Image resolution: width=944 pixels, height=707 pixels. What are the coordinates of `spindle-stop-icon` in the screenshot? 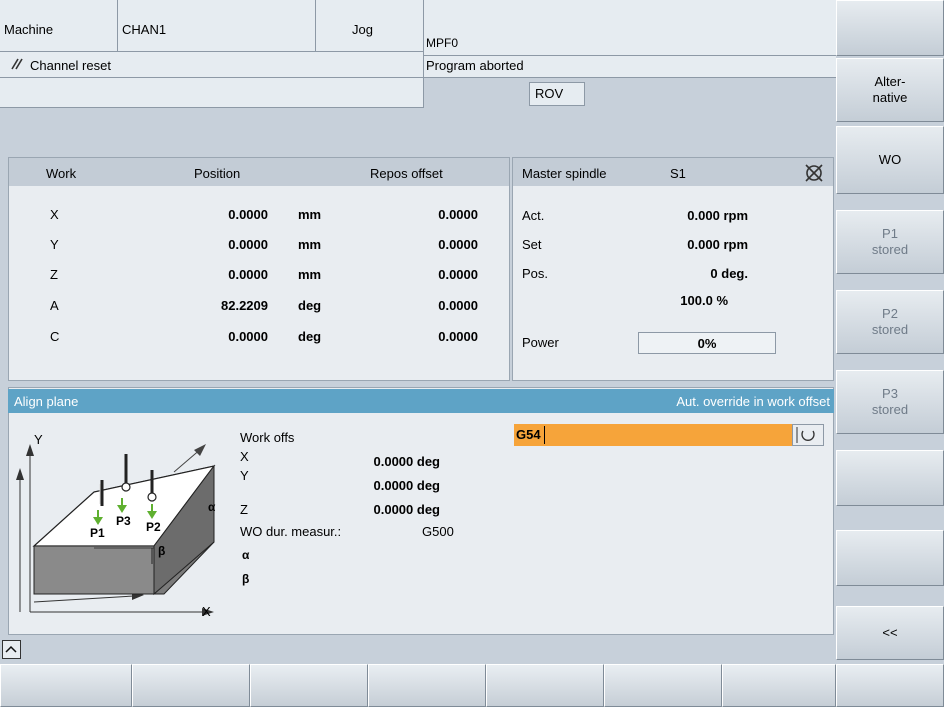 It's located at (814, 173).